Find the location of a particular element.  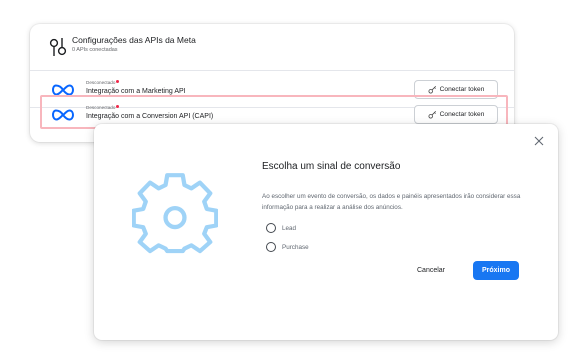

next-button: Próximo is located at coordinates (496, 270).